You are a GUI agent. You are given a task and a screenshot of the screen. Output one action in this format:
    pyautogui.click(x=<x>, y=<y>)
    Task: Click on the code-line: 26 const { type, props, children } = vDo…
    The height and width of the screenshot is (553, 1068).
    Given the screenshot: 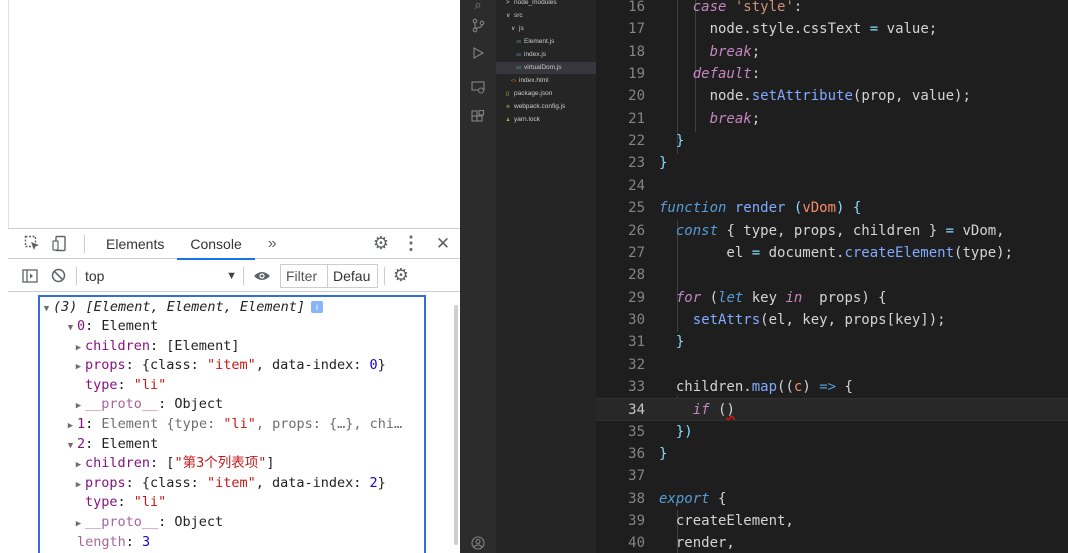 What is the action you would take?
    pyautogui.click(x=832, y=231)
    